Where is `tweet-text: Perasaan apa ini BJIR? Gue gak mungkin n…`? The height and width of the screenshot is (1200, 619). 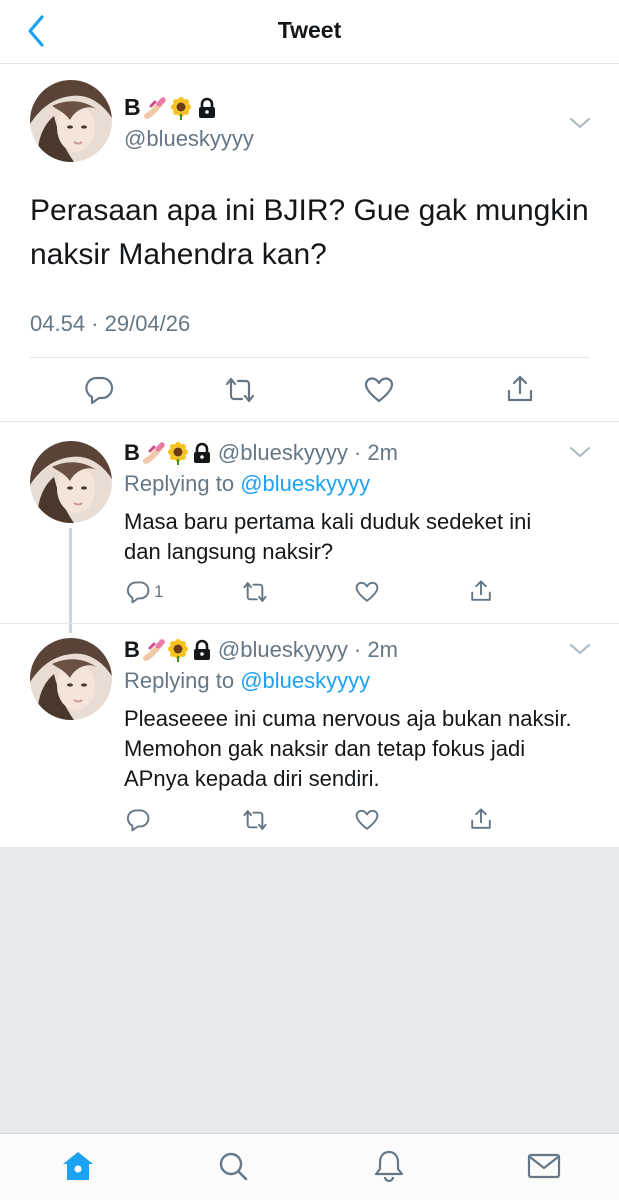
tweet-text: Perasaan apa ini BJIR? Gue gak mungkin n… is located at coordinates (309, 232).